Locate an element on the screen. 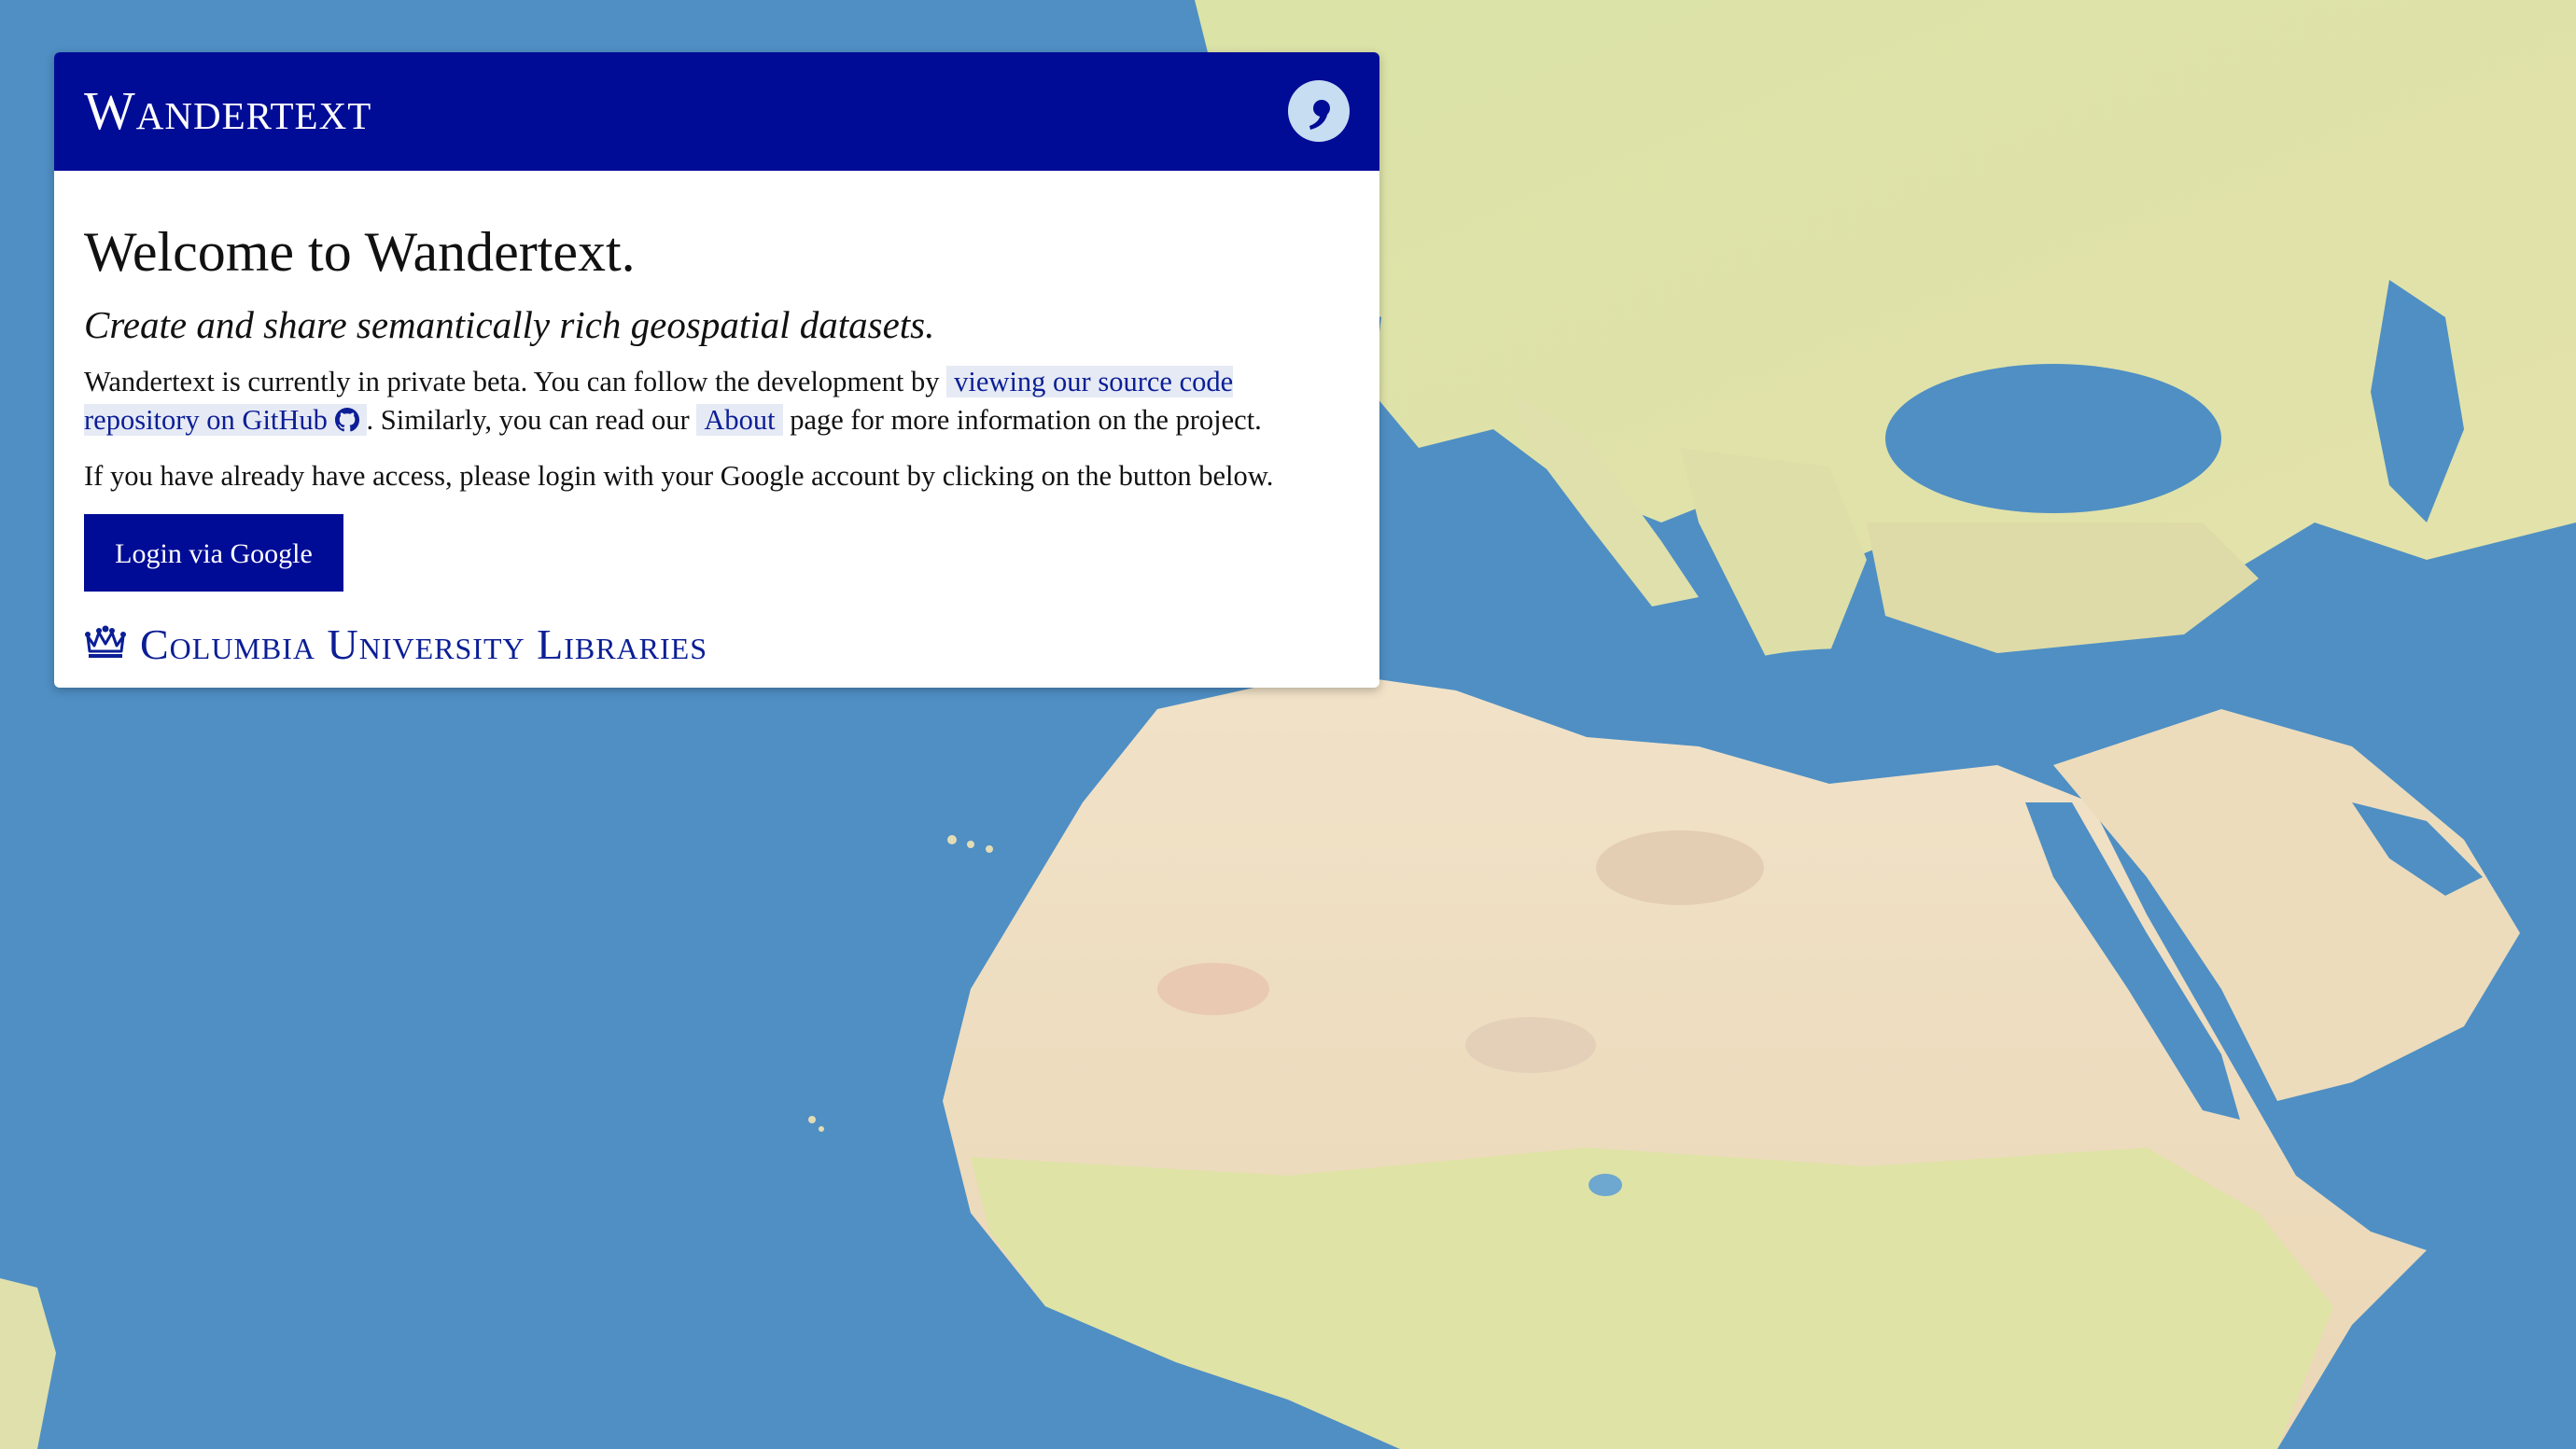 This screenshot has height=1449, width=2576. app-brand: Wandertext is located at coordinates (227, 111).